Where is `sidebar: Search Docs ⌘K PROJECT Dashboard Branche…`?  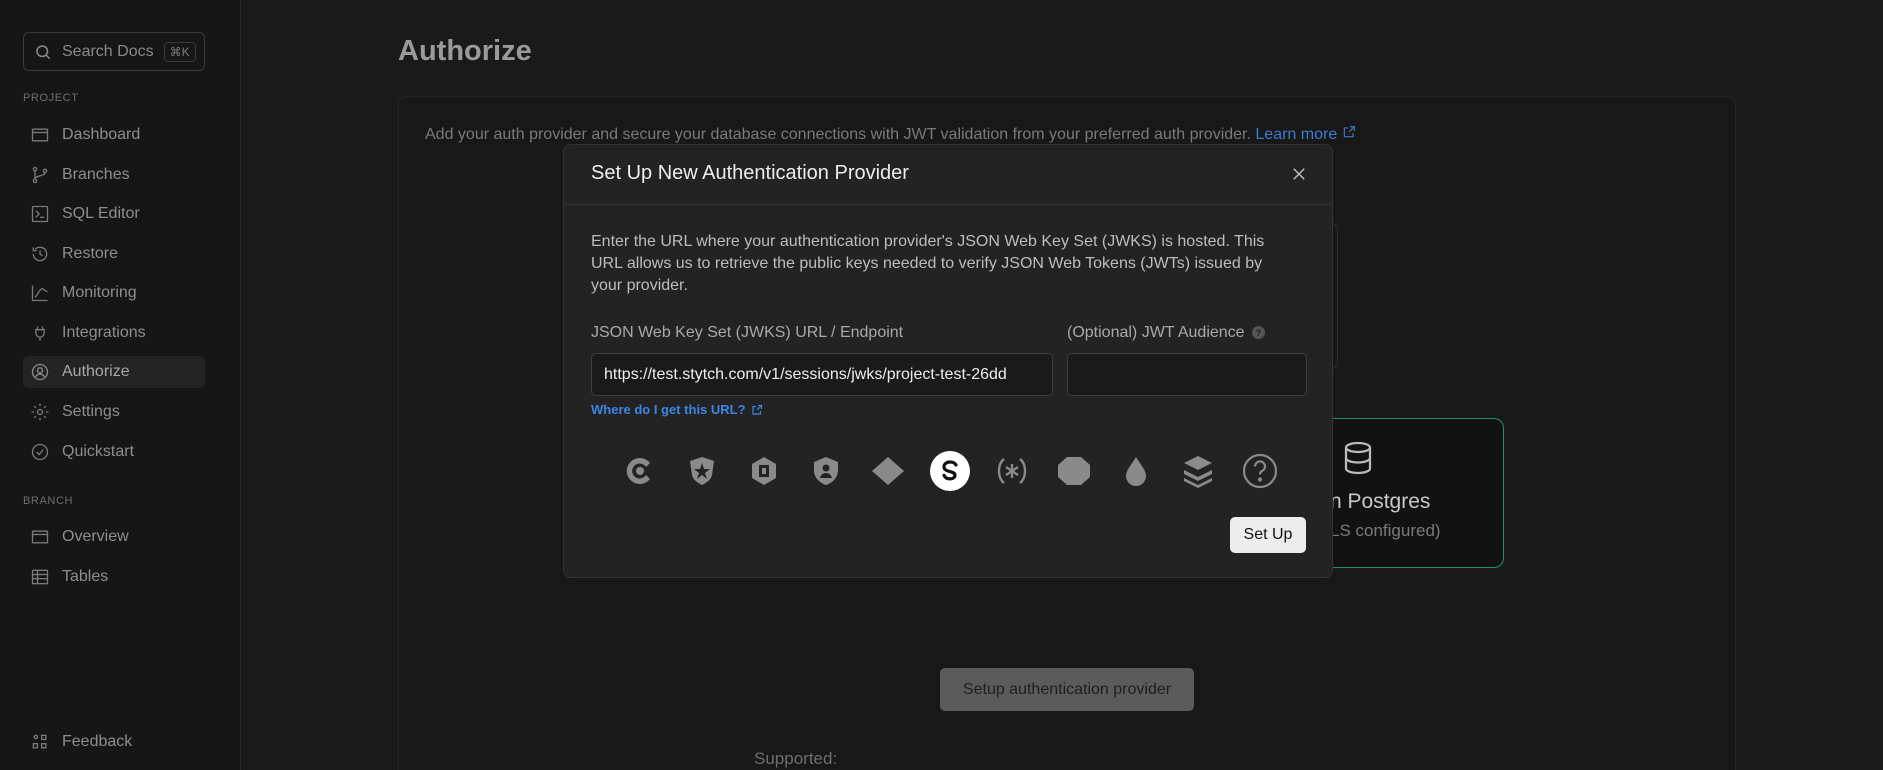 sidebar: Search Docs ⌘K PROJECT Dashboard Branche… is located at coordinates (120, 385).